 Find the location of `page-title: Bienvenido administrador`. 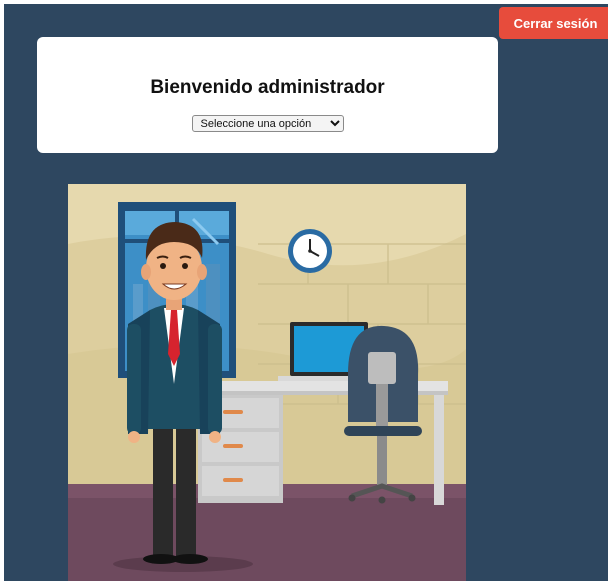

page-title: Bienvenido administrador is located at coordinates (267, 87).